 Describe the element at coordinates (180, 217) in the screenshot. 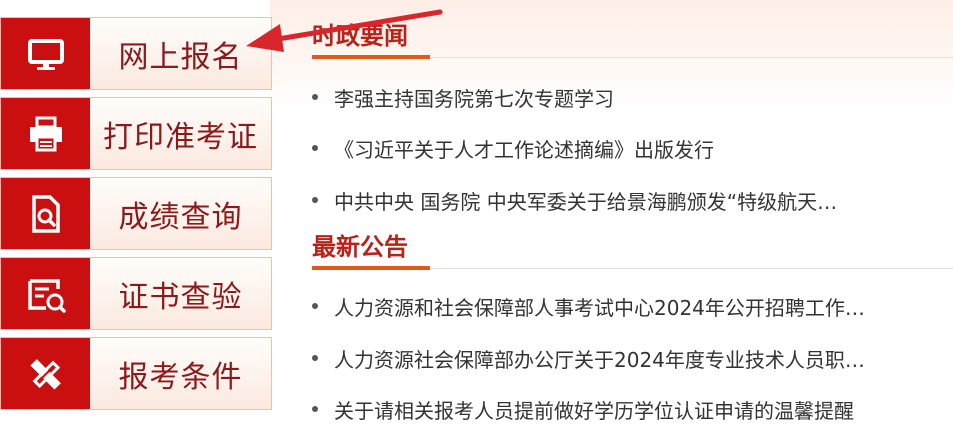

I see `menu-label: 成绩查询` at that location.